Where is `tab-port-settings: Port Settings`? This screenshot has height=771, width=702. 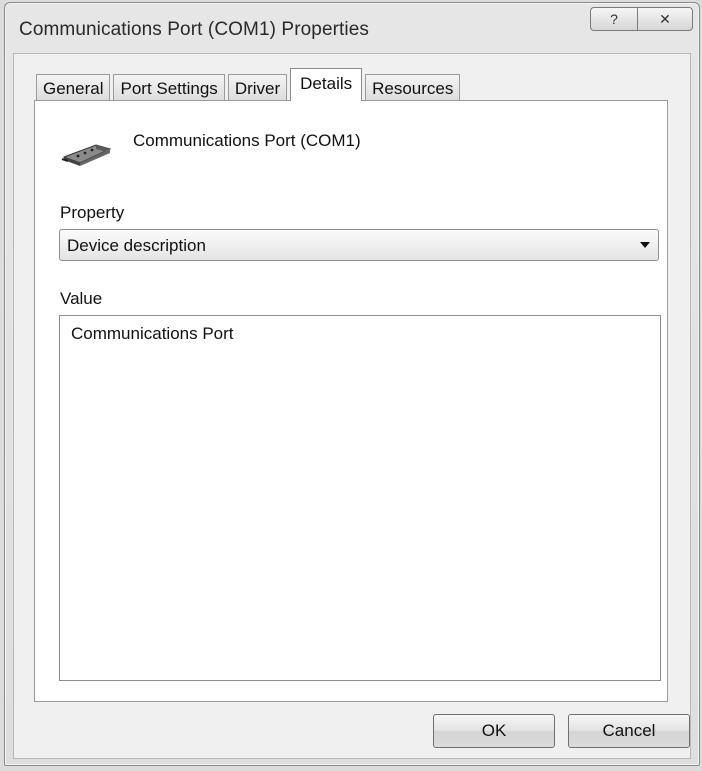
tab-port-settings: Port Settings is located at coordinates (169, 87).